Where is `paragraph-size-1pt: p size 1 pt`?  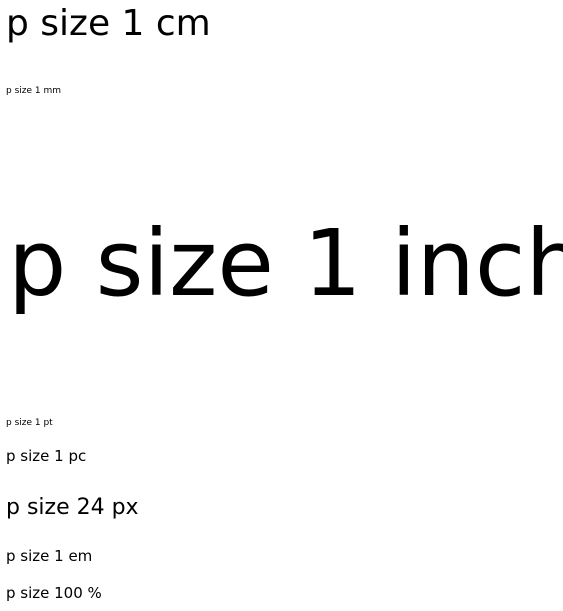 paragraph-size-1pt: p size 1 pt is located at coordinates (29, 423).